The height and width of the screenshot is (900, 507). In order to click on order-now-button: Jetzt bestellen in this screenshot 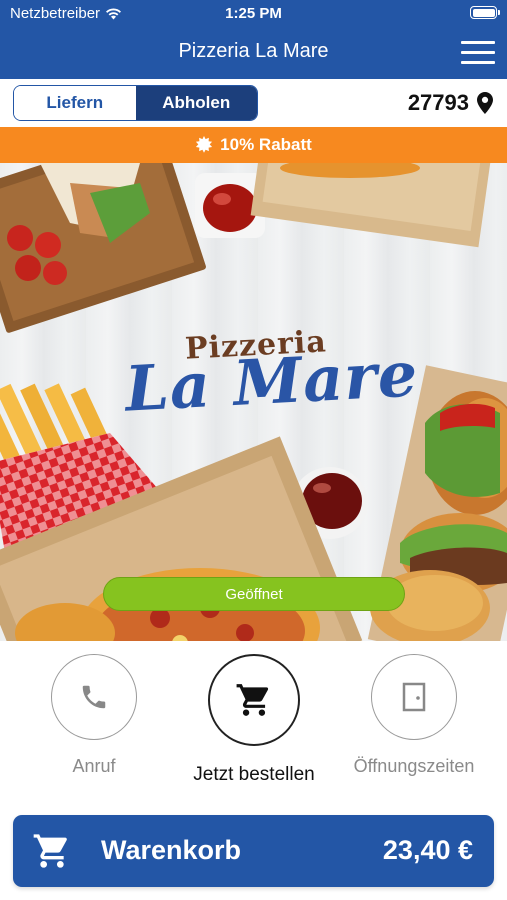, I will do `click(254, 720)`.